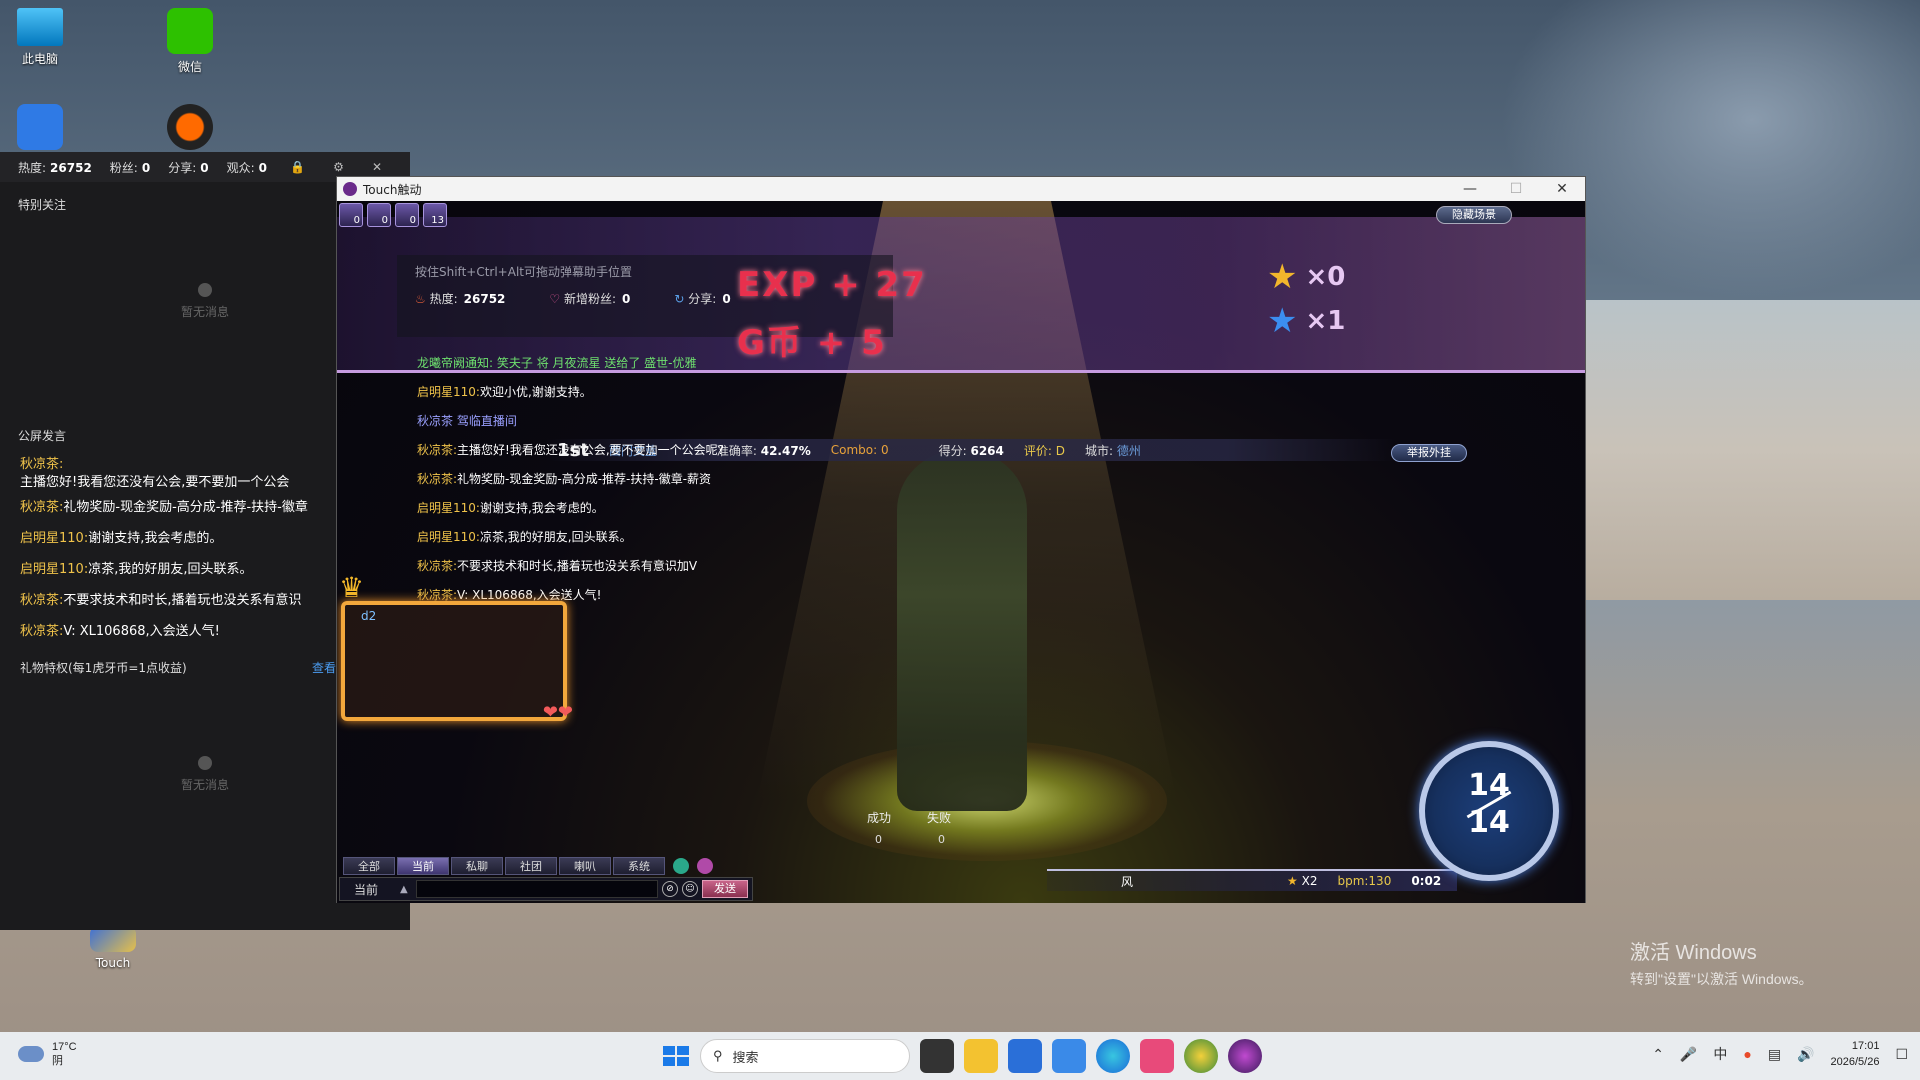 This screenshot has width=1920, height=1080. What do you see at coordinates (1805, 1054) in the screenshot?
I see `volume-icon: 🔊` at bounding box center [1805, 1054].